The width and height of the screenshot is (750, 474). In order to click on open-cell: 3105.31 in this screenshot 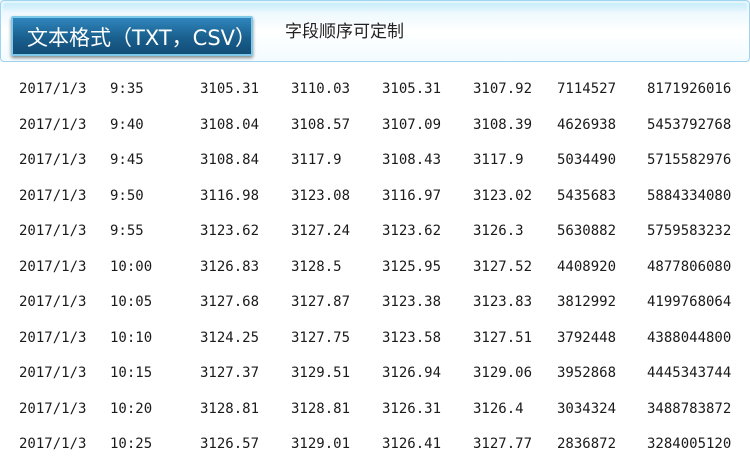, I will do `click(230, 89)`.